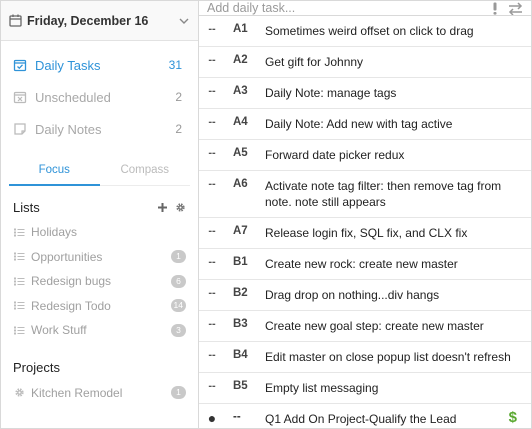 The height and width of the screenshot is (429, 532). Describe the element at coordinates (175, 65) in the screenshot. I see `view-count: 31` at that location.